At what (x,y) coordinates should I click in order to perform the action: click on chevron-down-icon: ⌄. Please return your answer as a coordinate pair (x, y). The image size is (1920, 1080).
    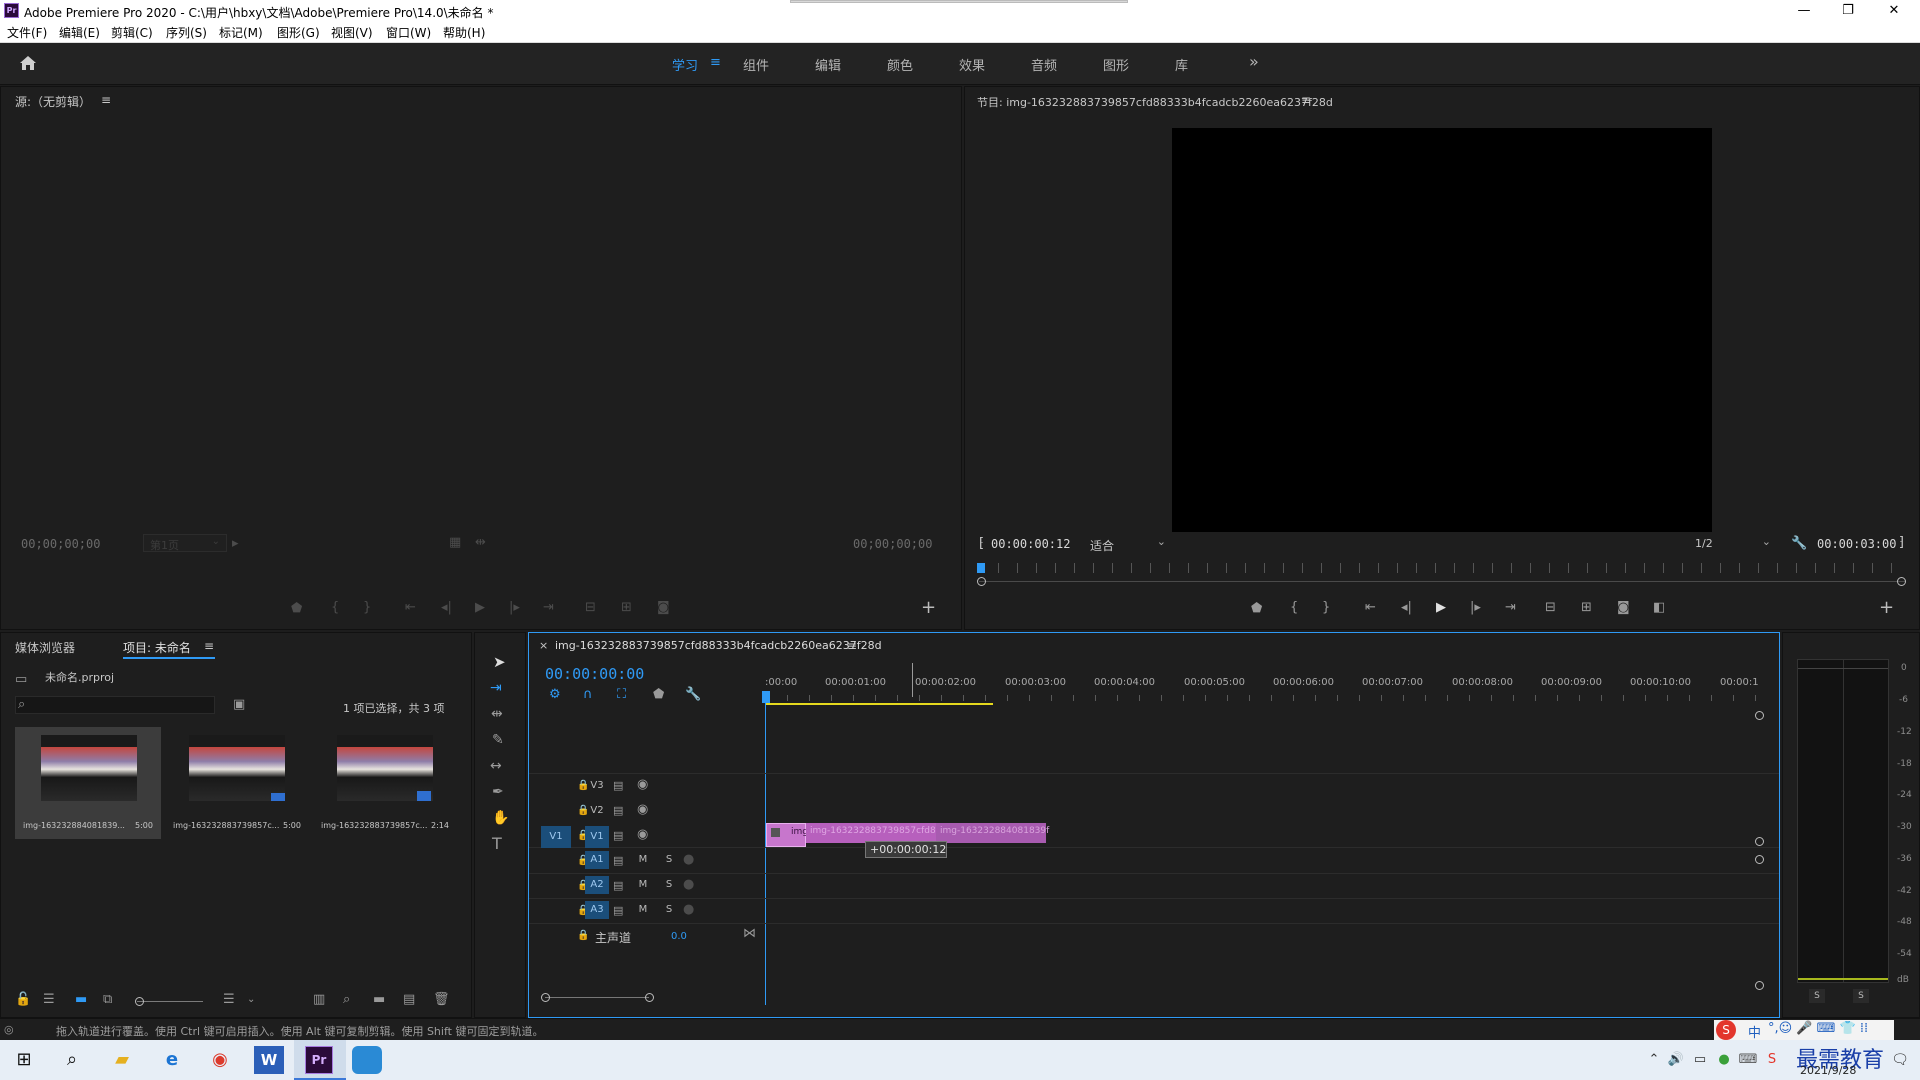
    Looking at the image, I should click on (251, 1000).